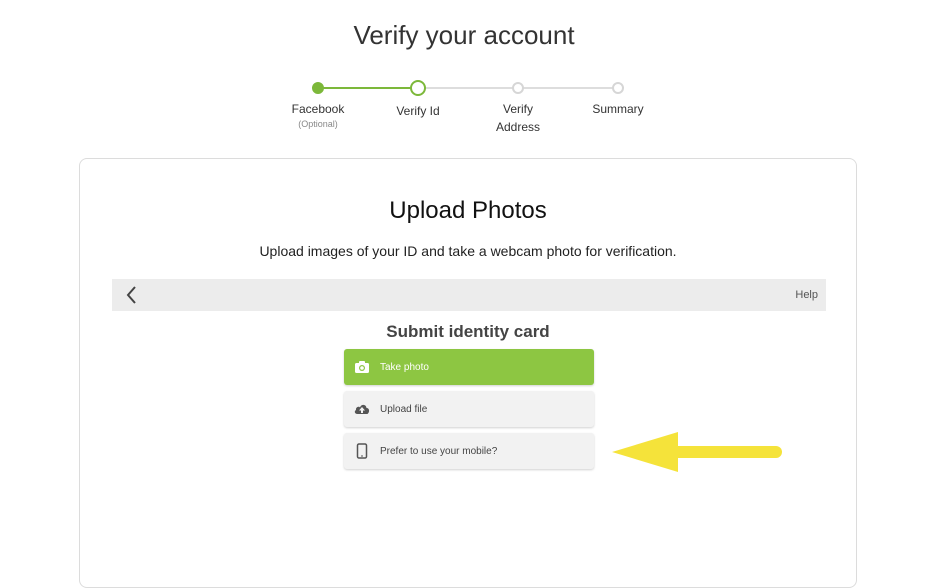 Image resolution: width=928 pixels, height=588 pixels. Describe the element at coordinates (404, 409) in the screenshot. I see `upload-file-label: Upload file` at that location.